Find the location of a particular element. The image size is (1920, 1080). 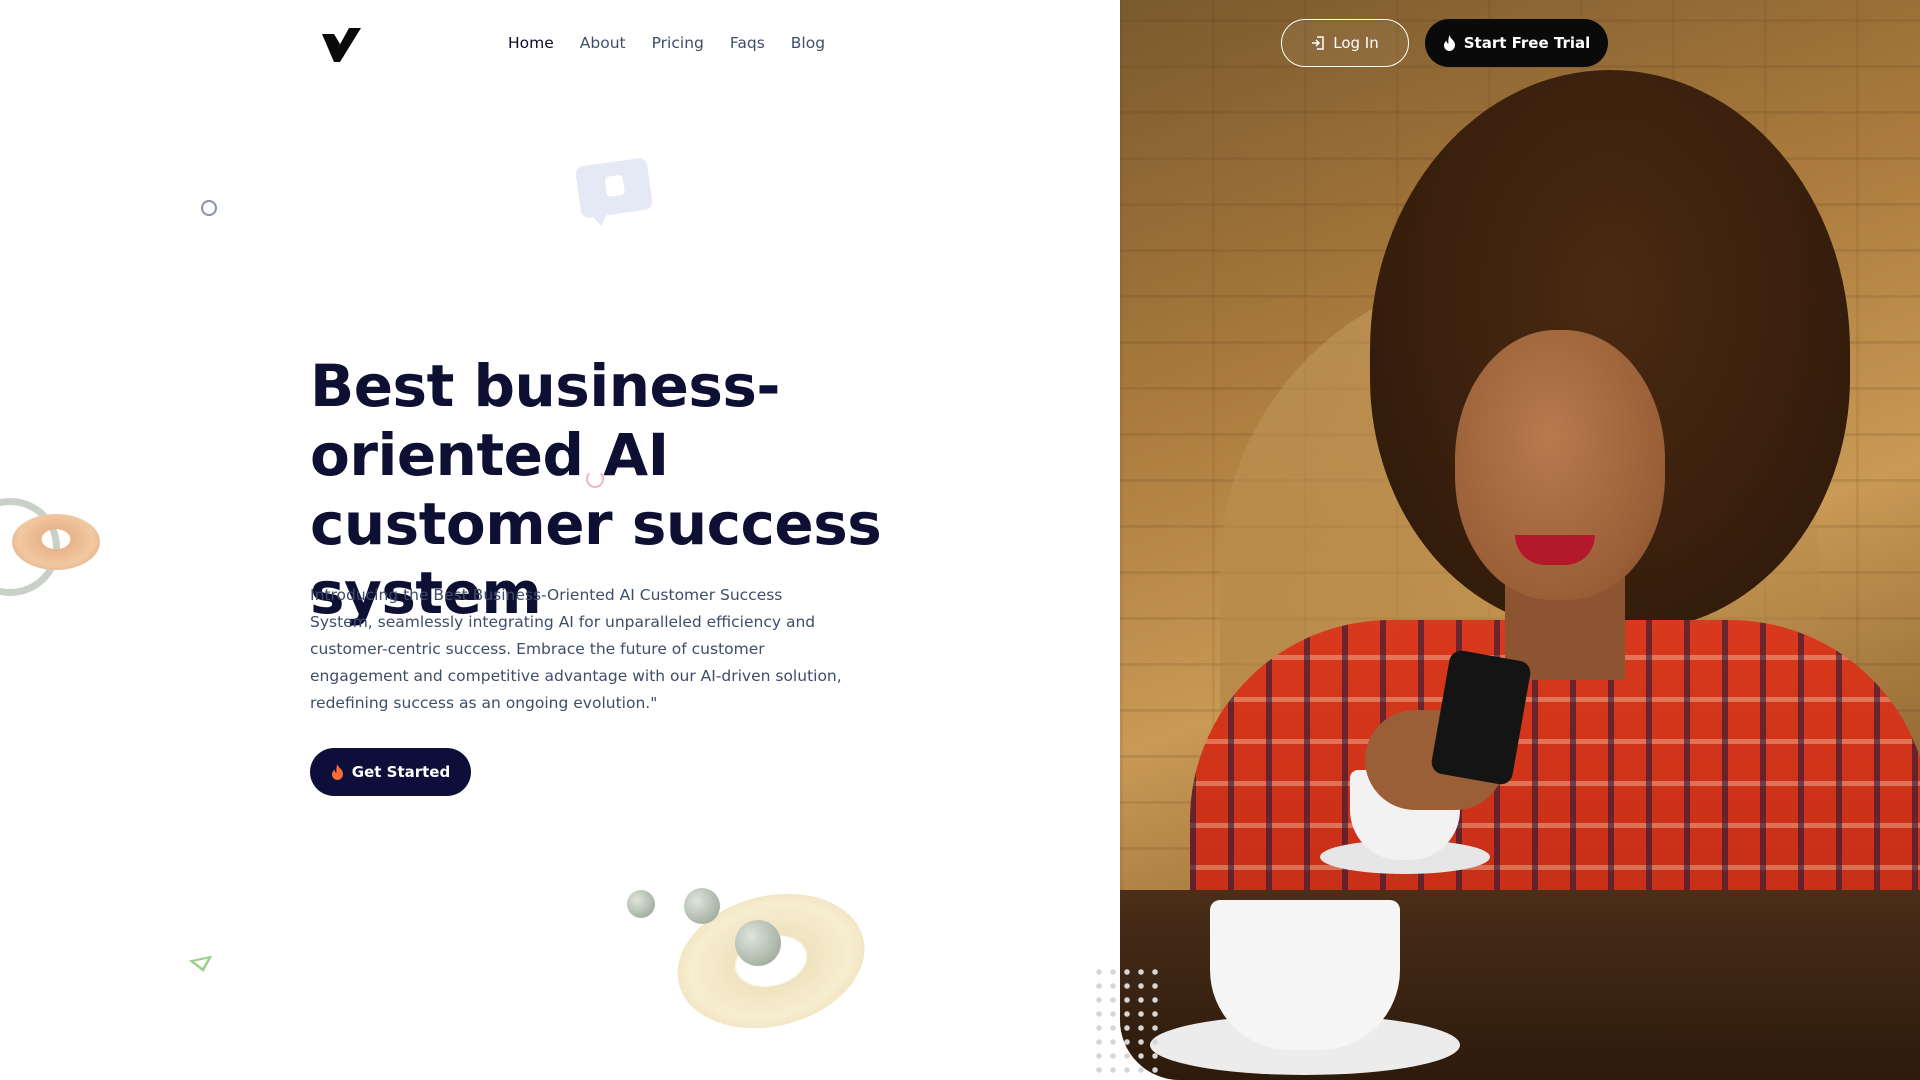

thumbs-up-chat-bubble-icon is located at coordinates (614, 188).